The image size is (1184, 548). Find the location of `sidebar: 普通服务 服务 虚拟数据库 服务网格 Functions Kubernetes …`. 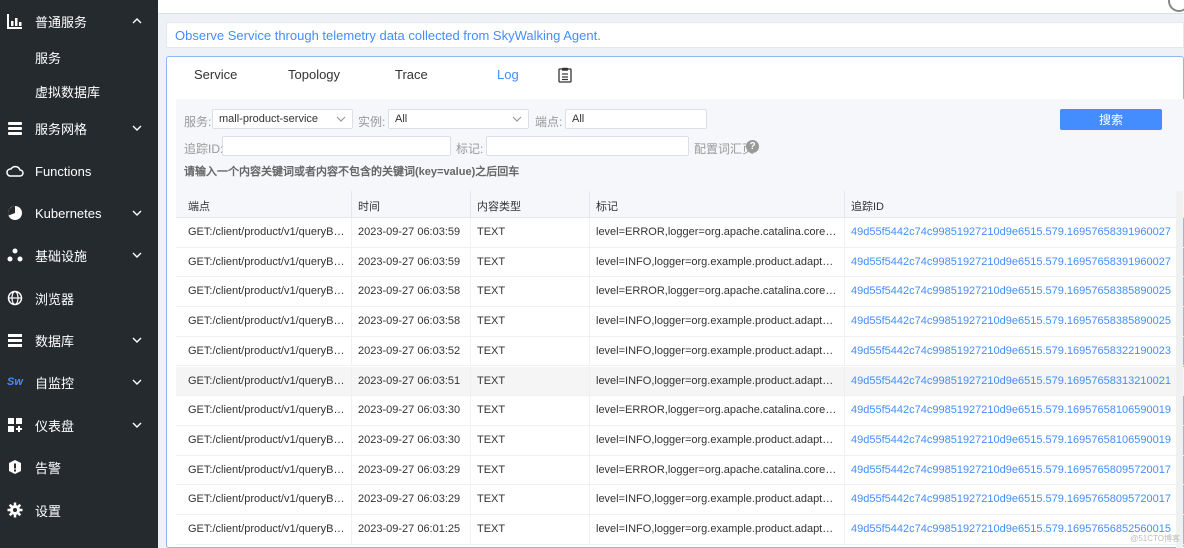

sidebar: 普通服务 服务 虚拟数据库 服务网格 Functions Kubernetes … is located at coordinates (79, 274).